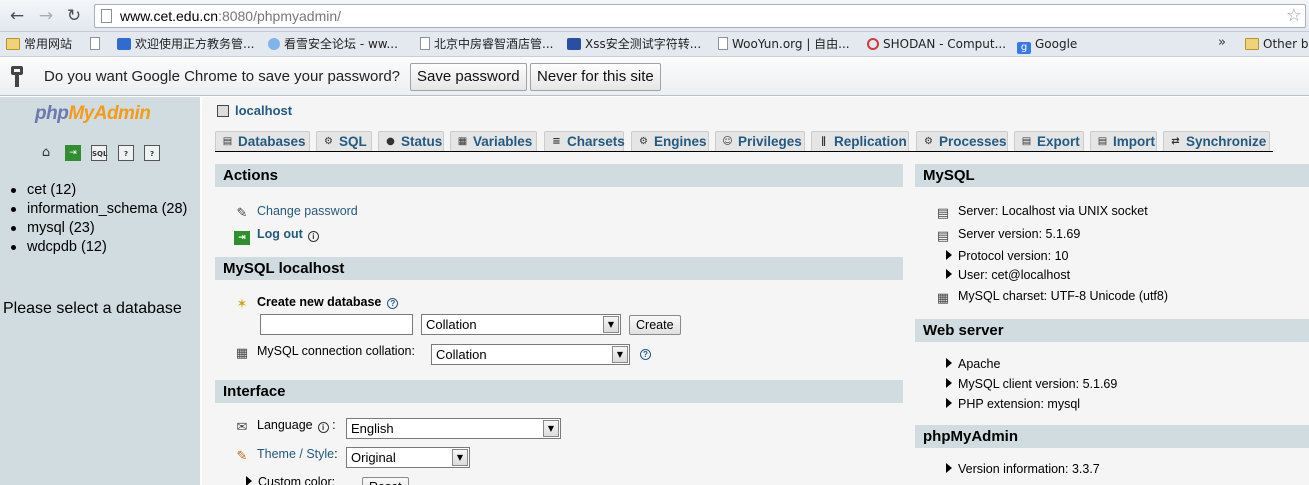  What do you see at coordinates (297, 480) in the screenshot?
I see `custom-color-label: Custom color:` at bounding box center [297, 480].